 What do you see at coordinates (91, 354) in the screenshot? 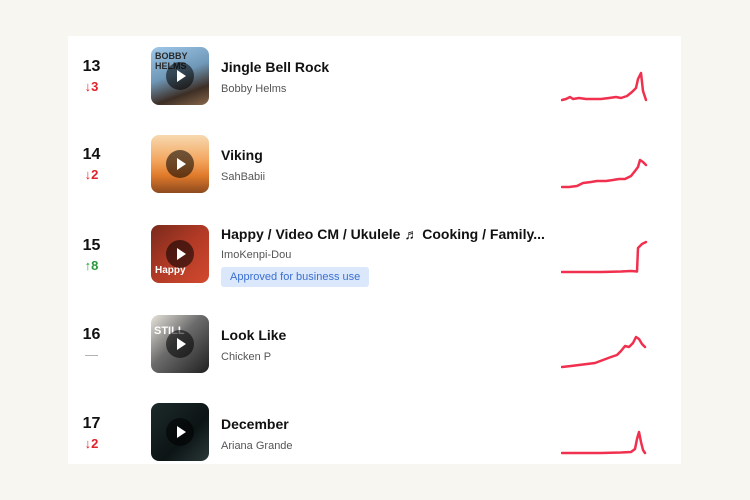
I see `rank-change: —` at bounding box center [91, 354].